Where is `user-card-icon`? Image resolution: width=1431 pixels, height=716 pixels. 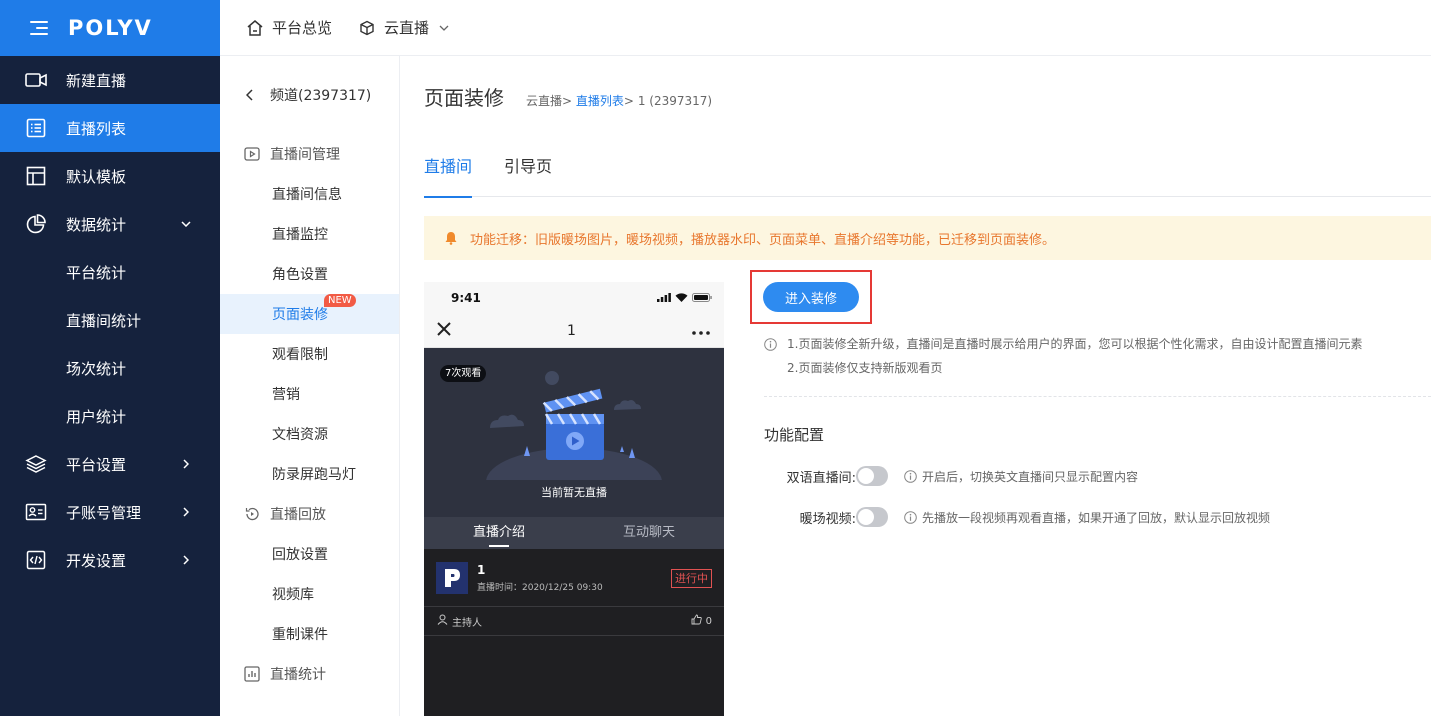
user-card-icon is located at coordinates (36, 512).